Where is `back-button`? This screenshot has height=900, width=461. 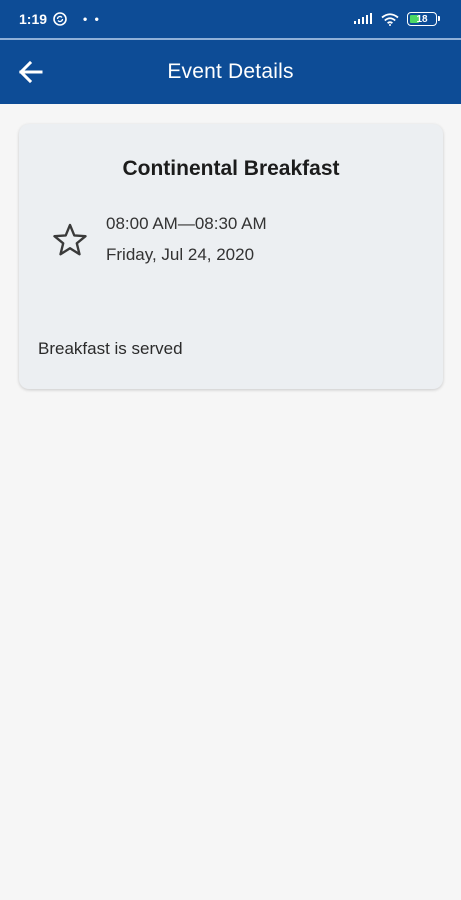
back-button is located at coordinates (30, 72).